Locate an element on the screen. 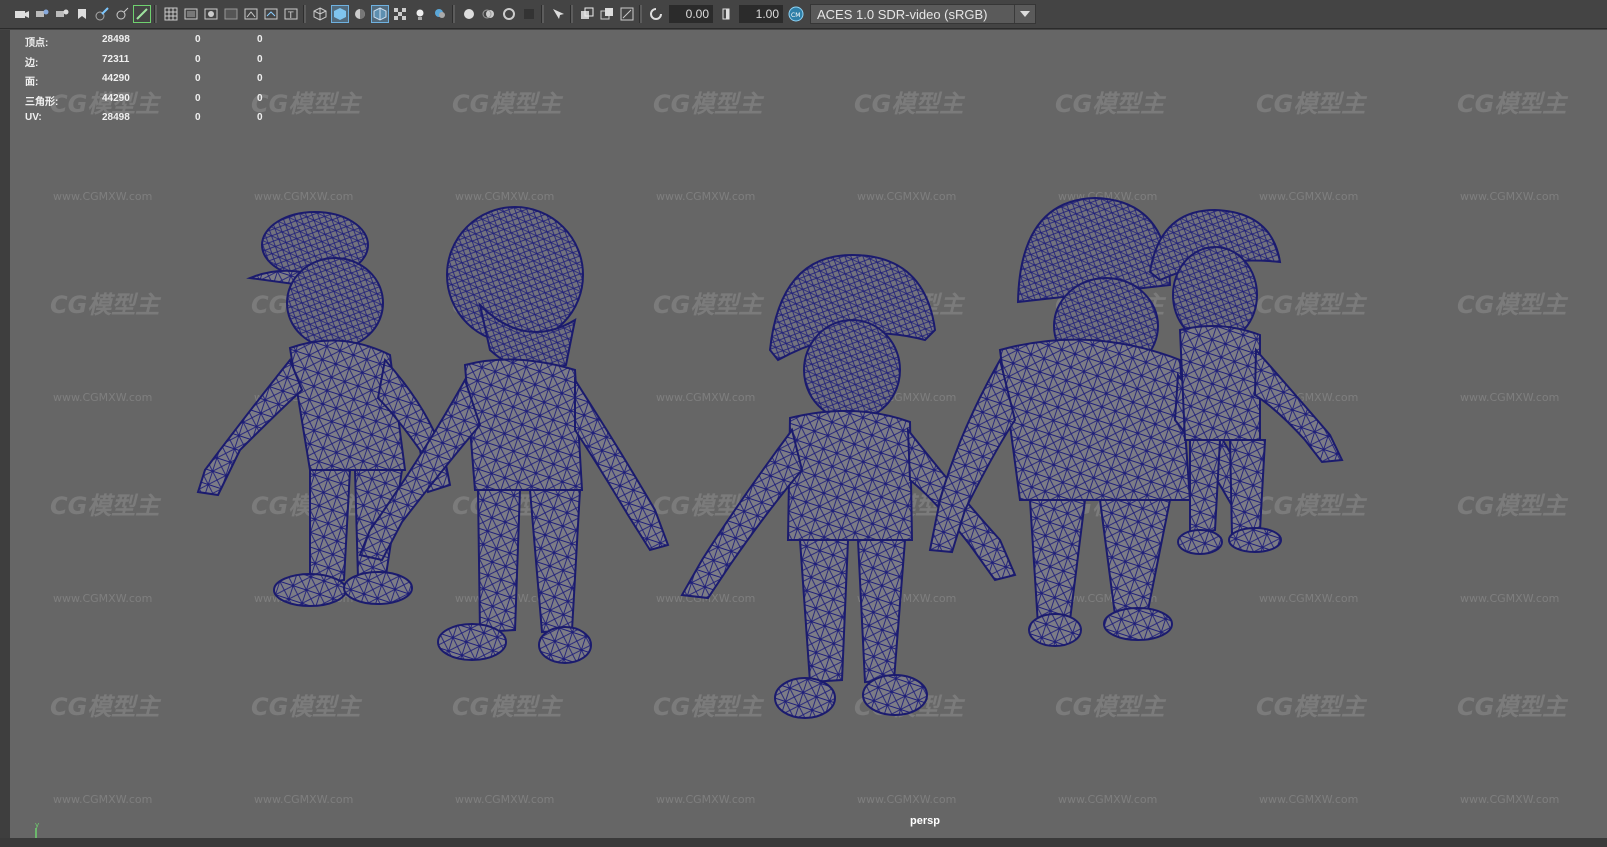 Image resolution: width=1607 pixels, height=847 pixels. xray-joints-icon is located at coordinates (607, 14).